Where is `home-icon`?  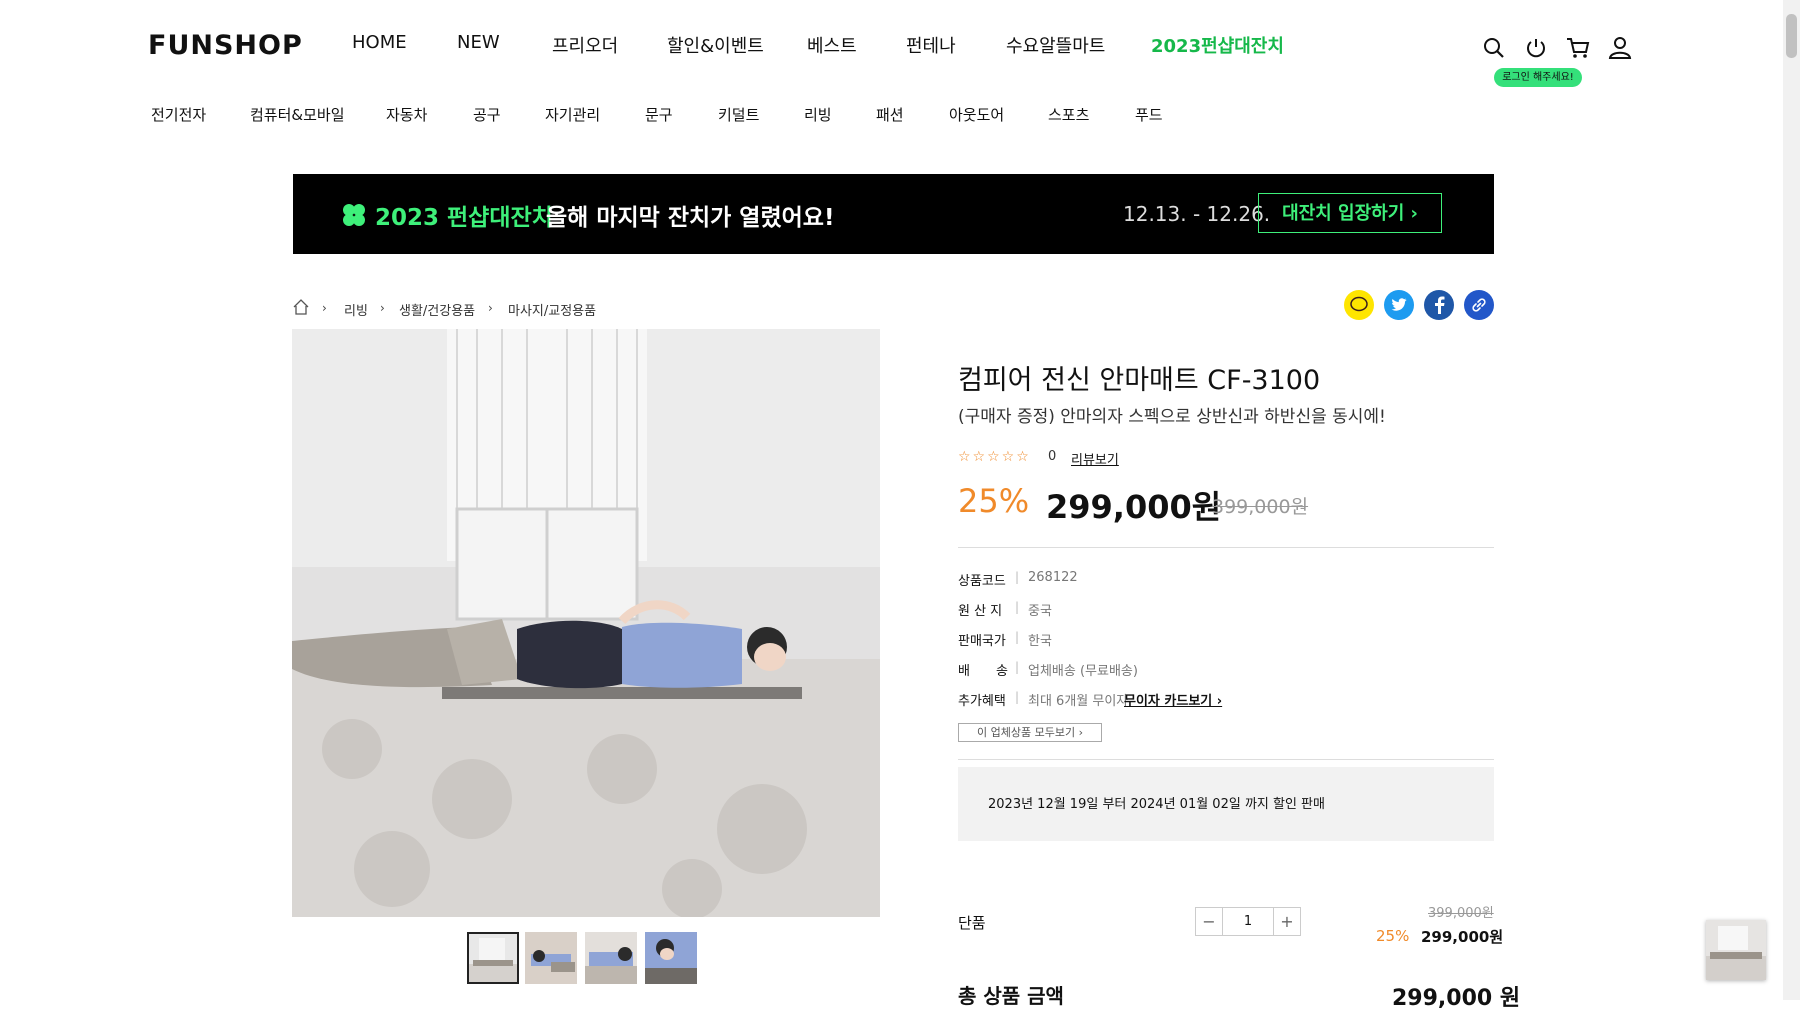
home-icon is located at coordinates (301, 307).